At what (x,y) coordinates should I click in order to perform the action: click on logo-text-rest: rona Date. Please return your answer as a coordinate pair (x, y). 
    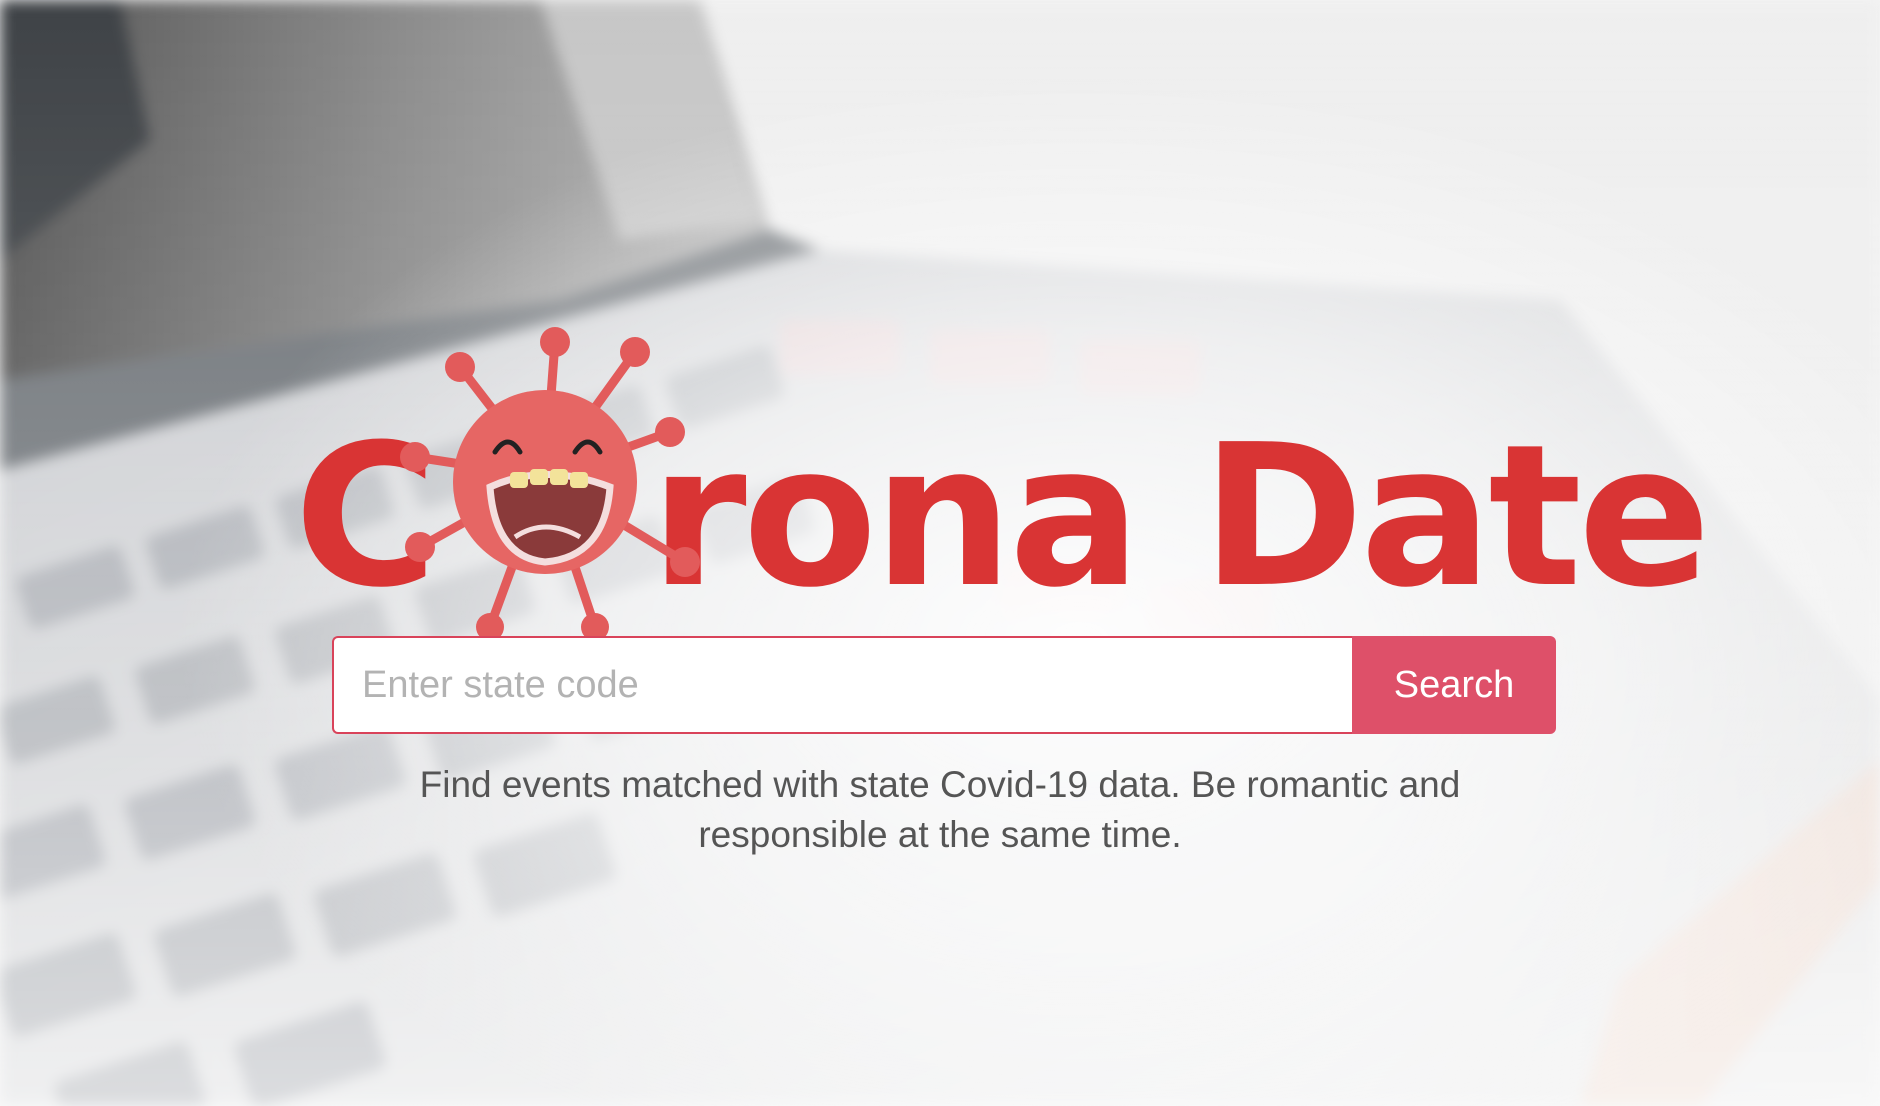
    Looking at the image, I should click on (1180, 517).